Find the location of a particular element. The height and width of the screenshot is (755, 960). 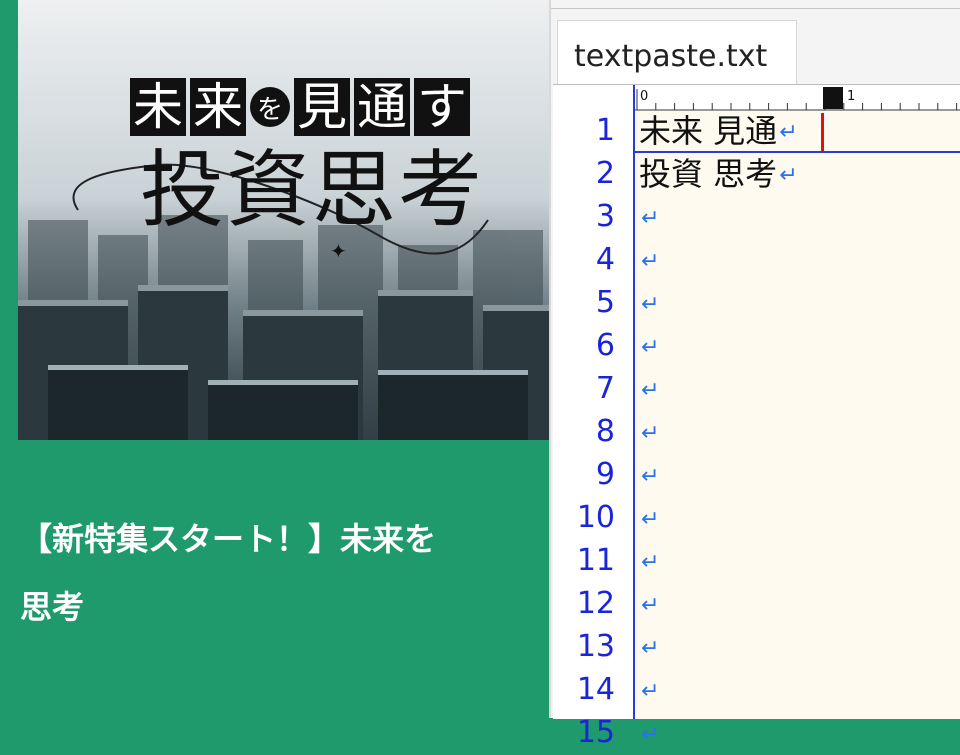

line-number: 12 is located at coordinates (595, 603).